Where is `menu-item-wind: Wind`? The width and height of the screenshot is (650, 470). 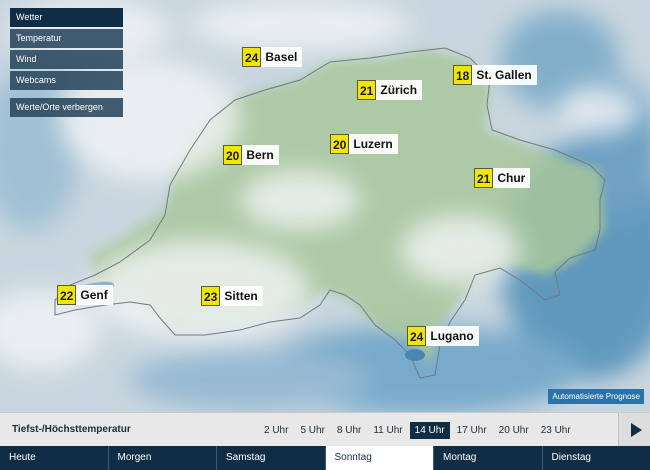 menu-item-wind: Wind is located at coordinates (66, 59).